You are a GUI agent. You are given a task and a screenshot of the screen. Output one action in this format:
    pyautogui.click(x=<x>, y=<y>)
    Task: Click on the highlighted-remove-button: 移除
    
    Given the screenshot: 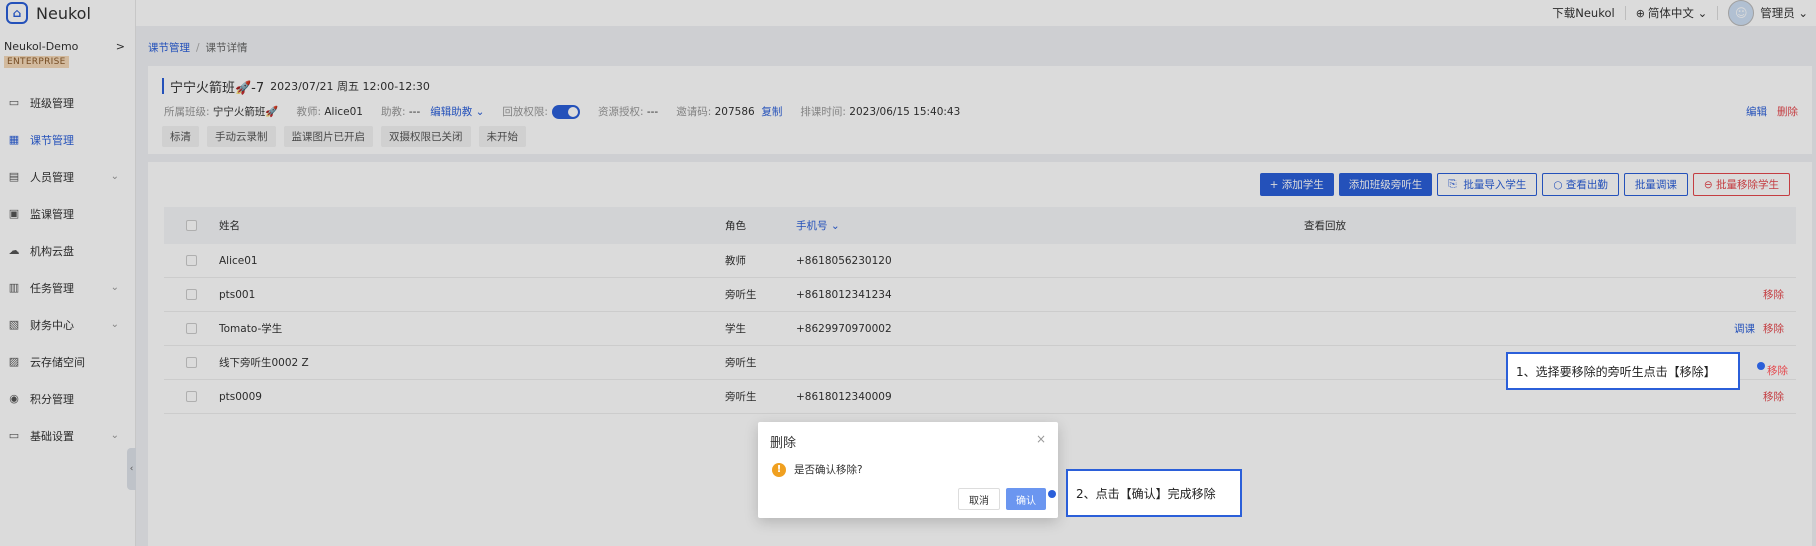 What is the action you would take?
    pyautogui.click(x=1777, y=370)
    